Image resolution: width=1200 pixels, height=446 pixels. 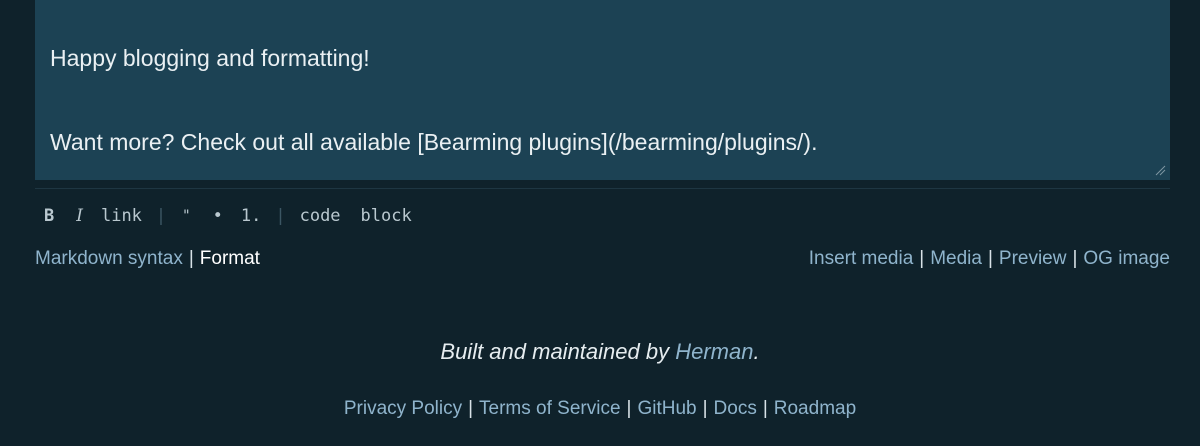 What do you see at coordinates (1126, 258) in the screenshot?
I see `og-image-link: OG image` at bounding box center [1126, 258].